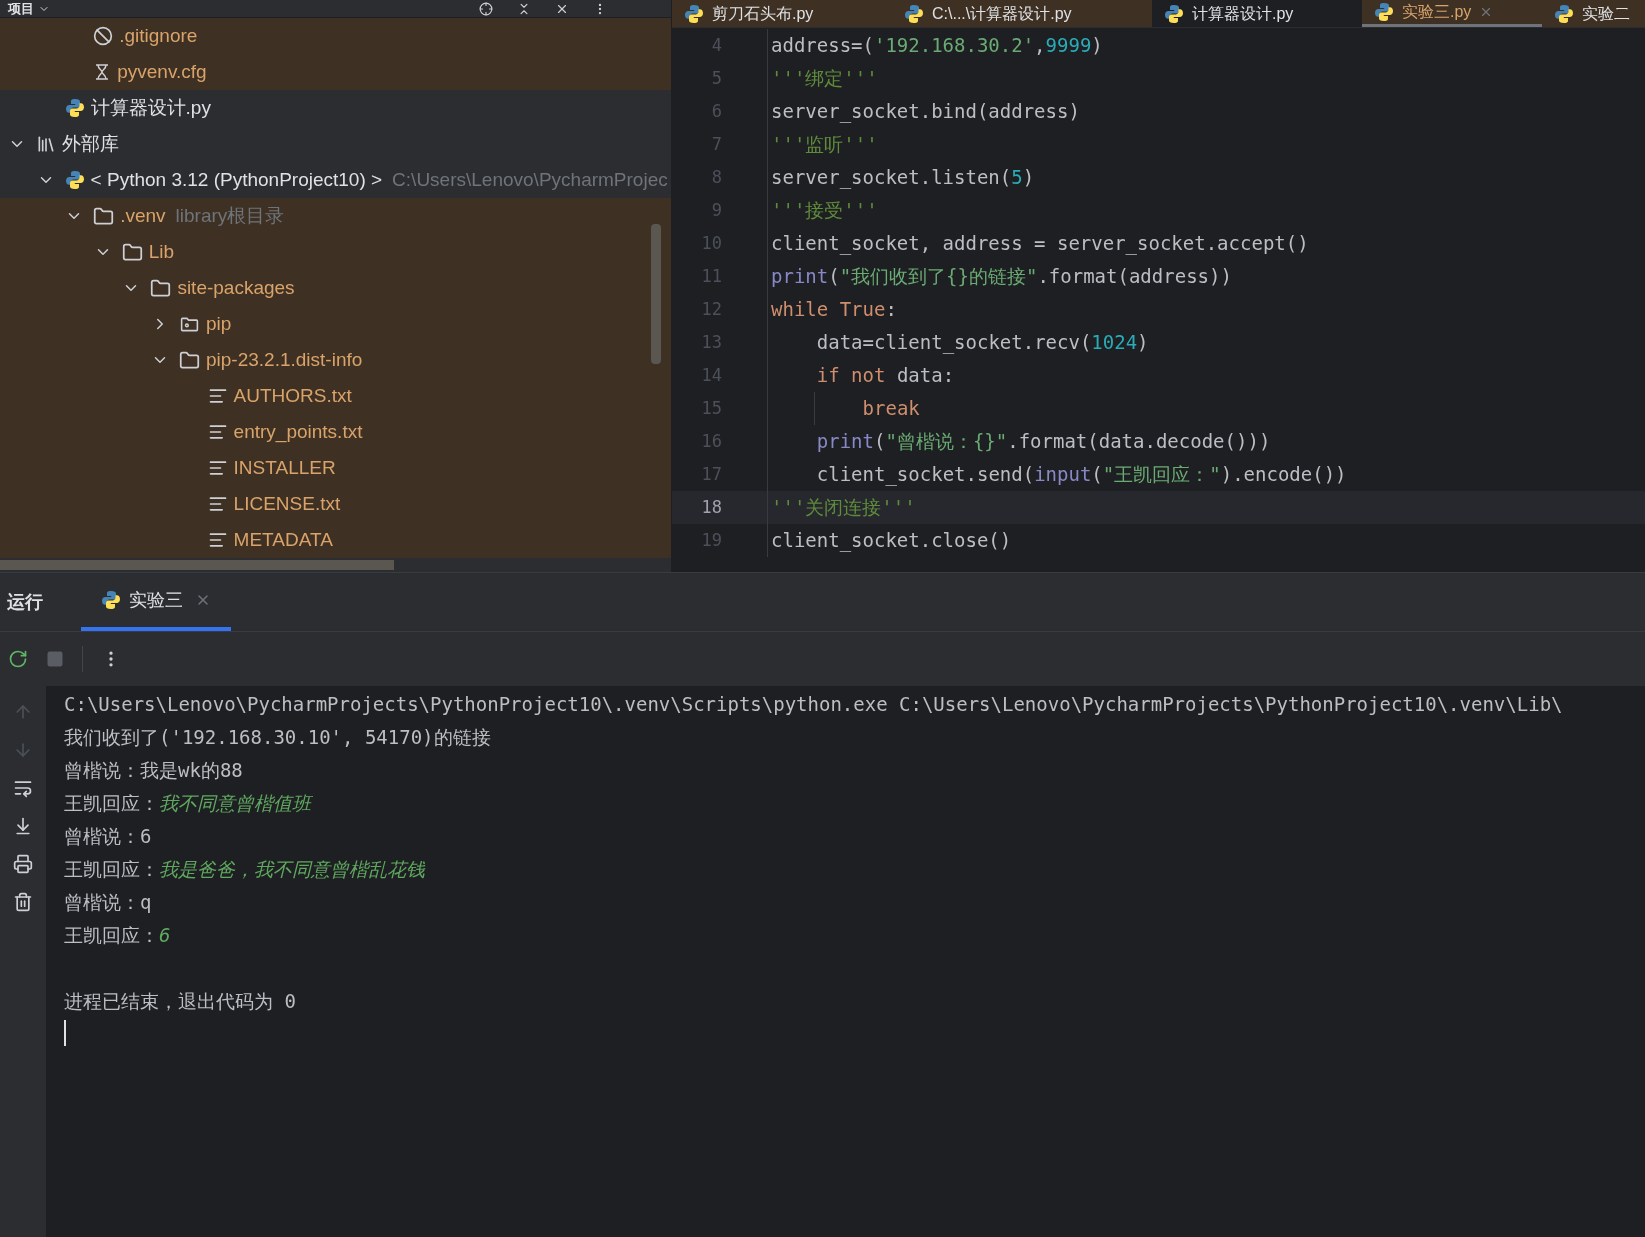 The image size is (1645, 1237). Describe the element at coordinates (161, 251) in the screenshot. I see `tree-item-label: Lib` at that location.